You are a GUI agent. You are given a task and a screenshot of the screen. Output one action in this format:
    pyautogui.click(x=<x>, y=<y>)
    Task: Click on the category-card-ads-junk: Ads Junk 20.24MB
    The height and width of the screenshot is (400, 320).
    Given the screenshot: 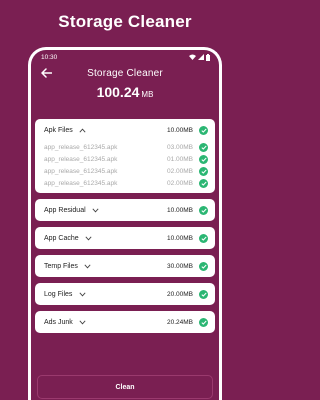 What is the action you would take?
    pyautogui.click(x=125, y=322)
    